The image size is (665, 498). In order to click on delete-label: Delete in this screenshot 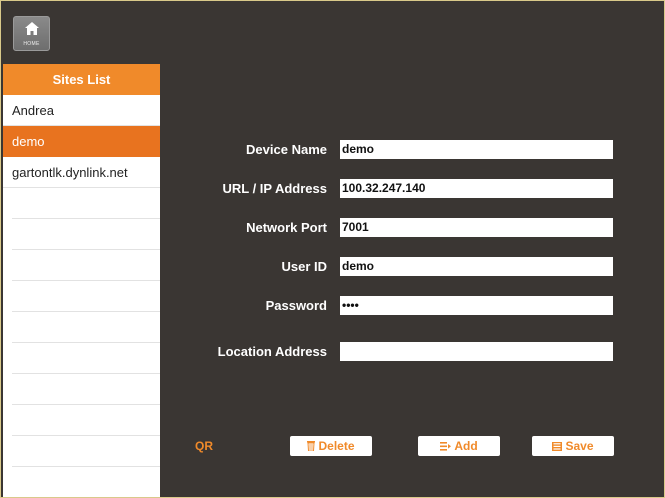, I will do `click(336, 446)`.